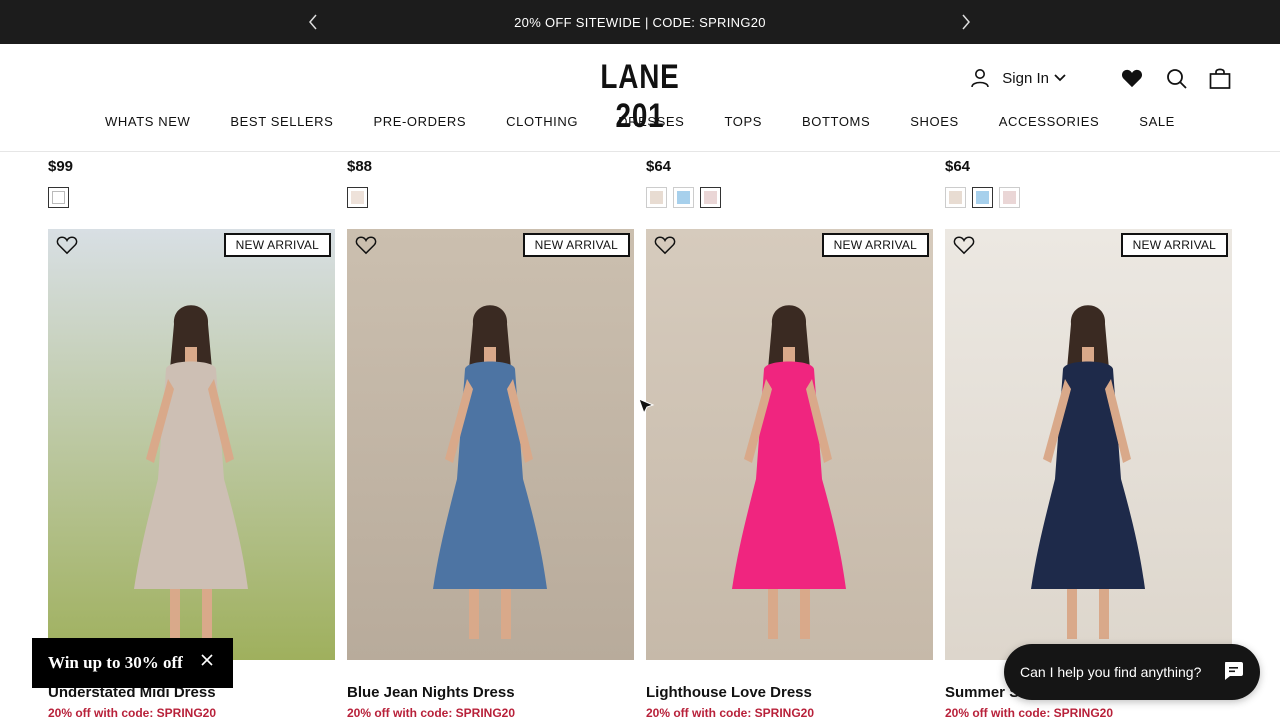  What do you see at coordinates (1233, 671) in the screenshot?
I see `chat-bubble-icon` at bounding box center [1233, 671].